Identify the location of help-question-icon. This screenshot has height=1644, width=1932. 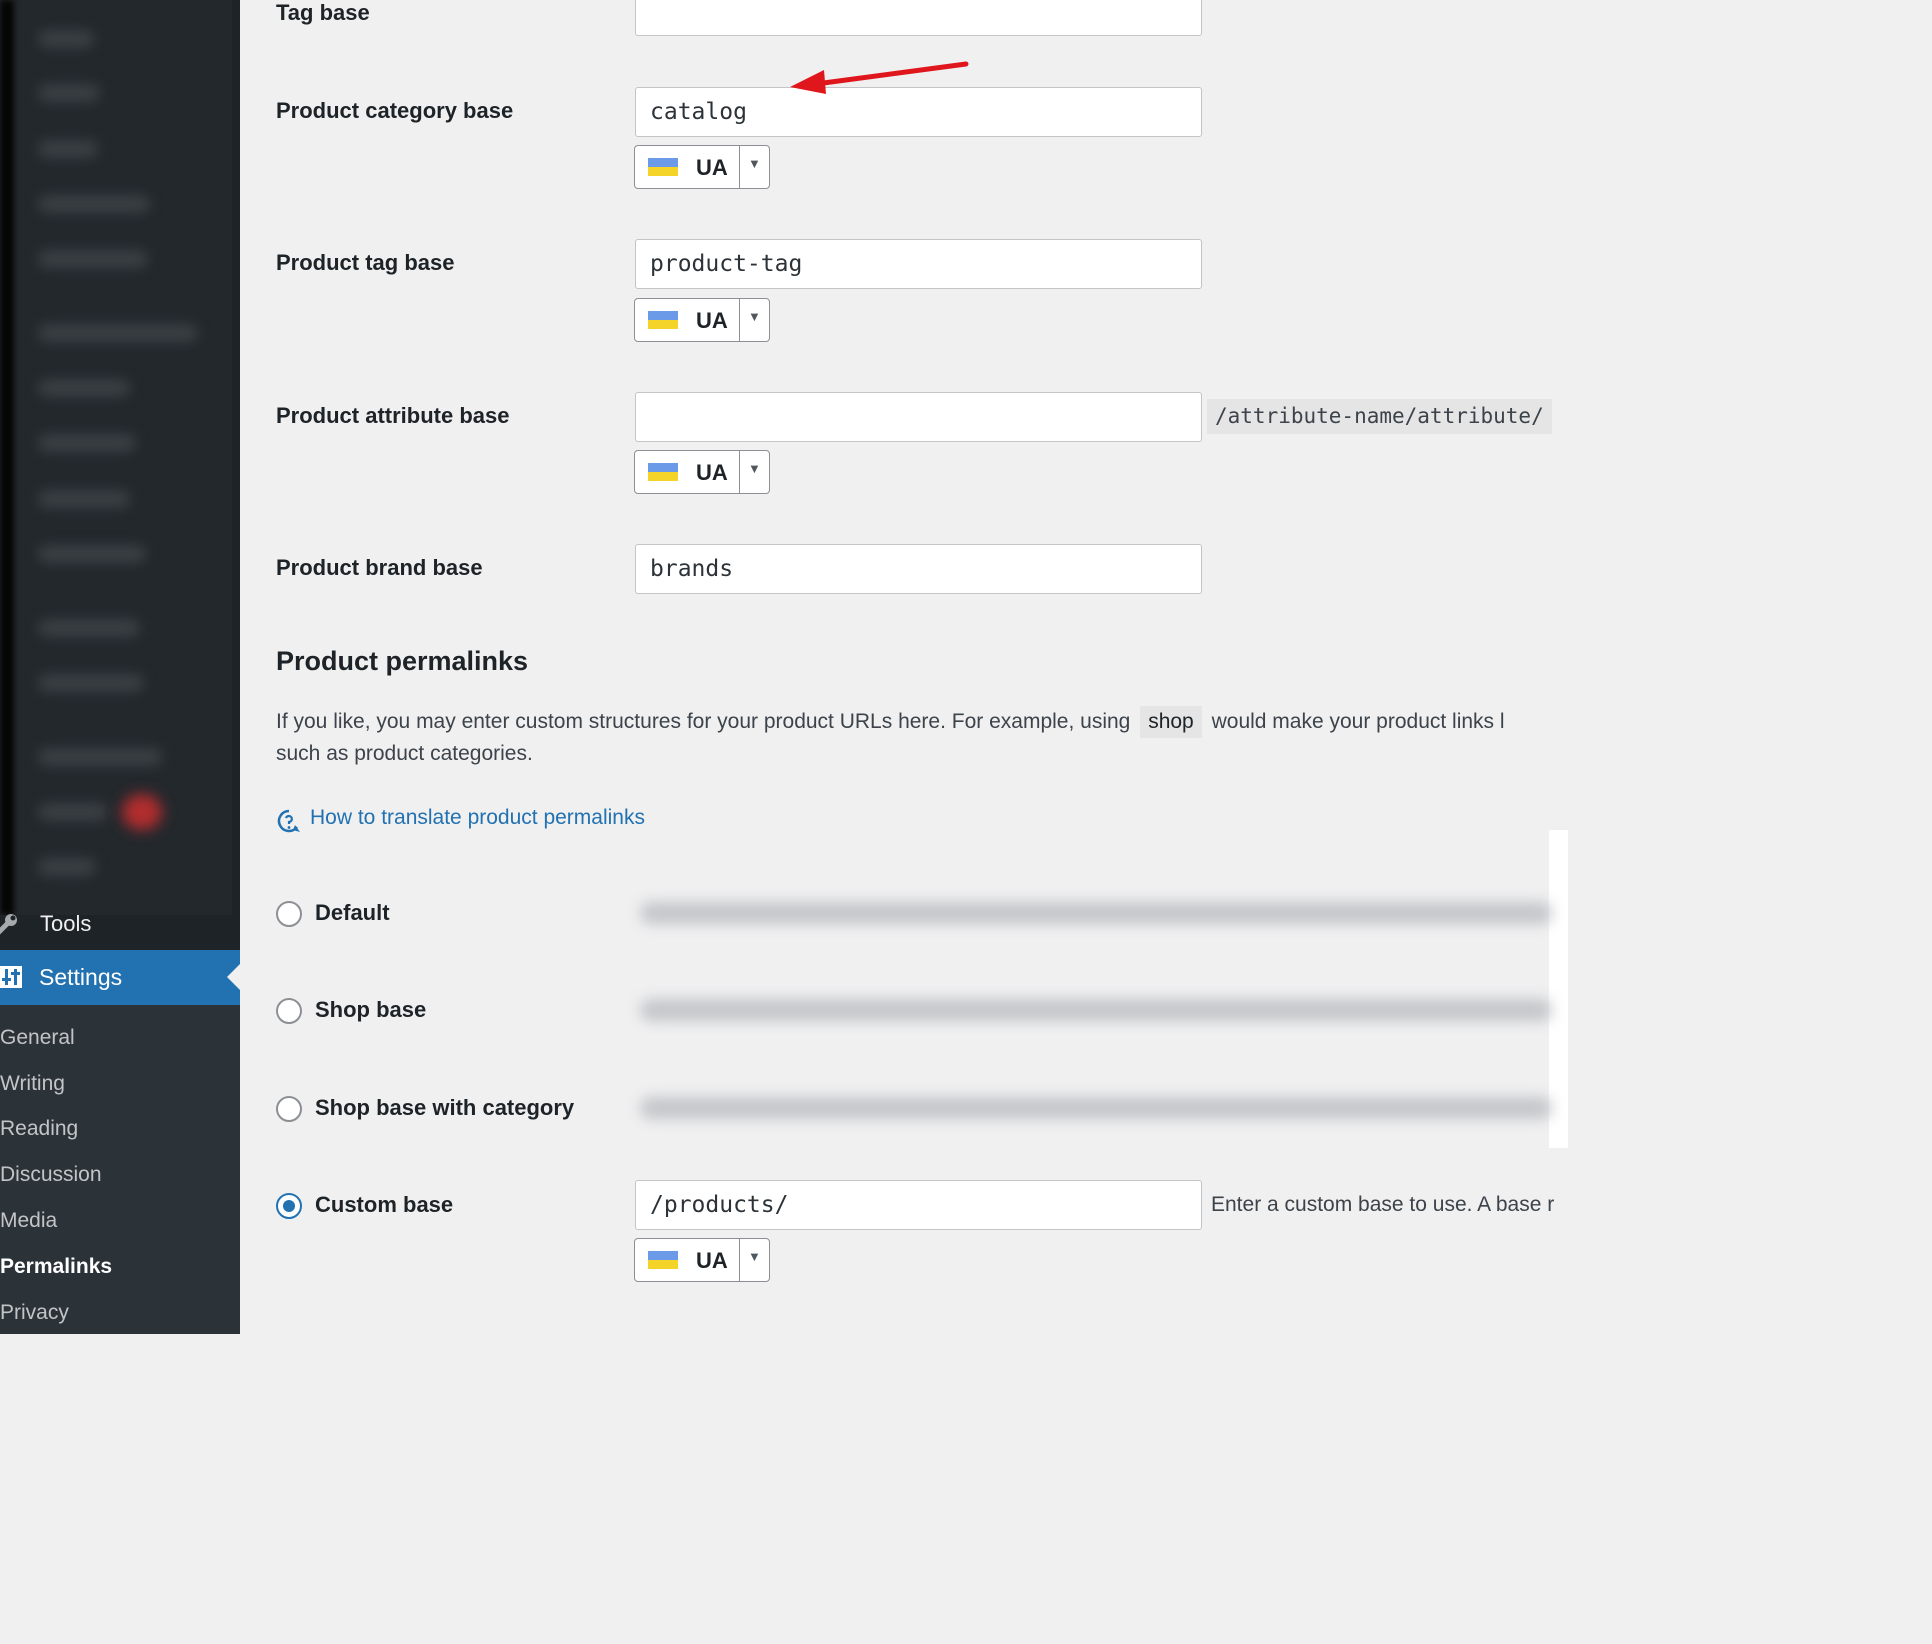
(288, 821).